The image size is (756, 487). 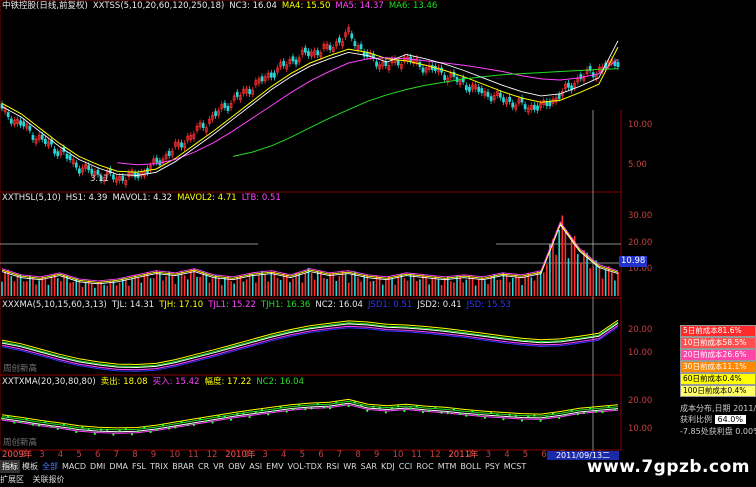 I want to click on indicator-tab: TRIX, so click(x=159, y=466).